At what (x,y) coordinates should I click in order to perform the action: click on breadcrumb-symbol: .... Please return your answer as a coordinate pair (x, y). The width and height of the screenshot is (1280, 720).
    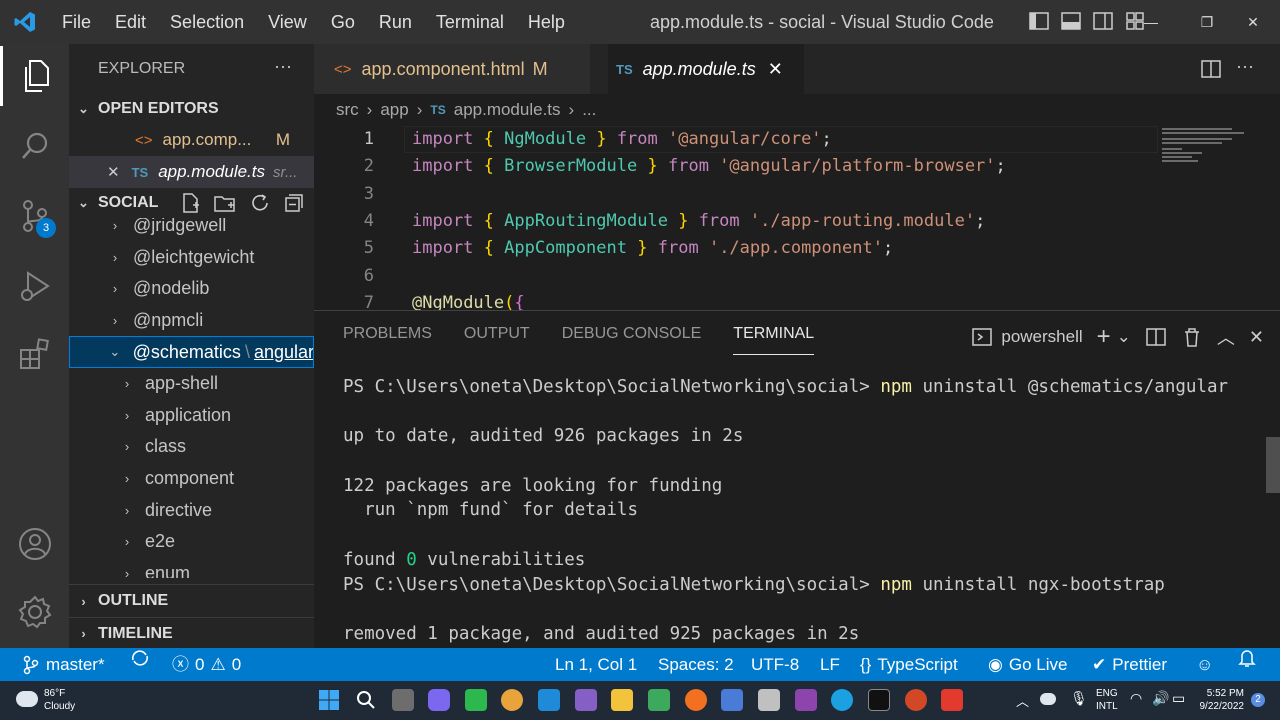
    Looking at the image, I should click on (589, 110).